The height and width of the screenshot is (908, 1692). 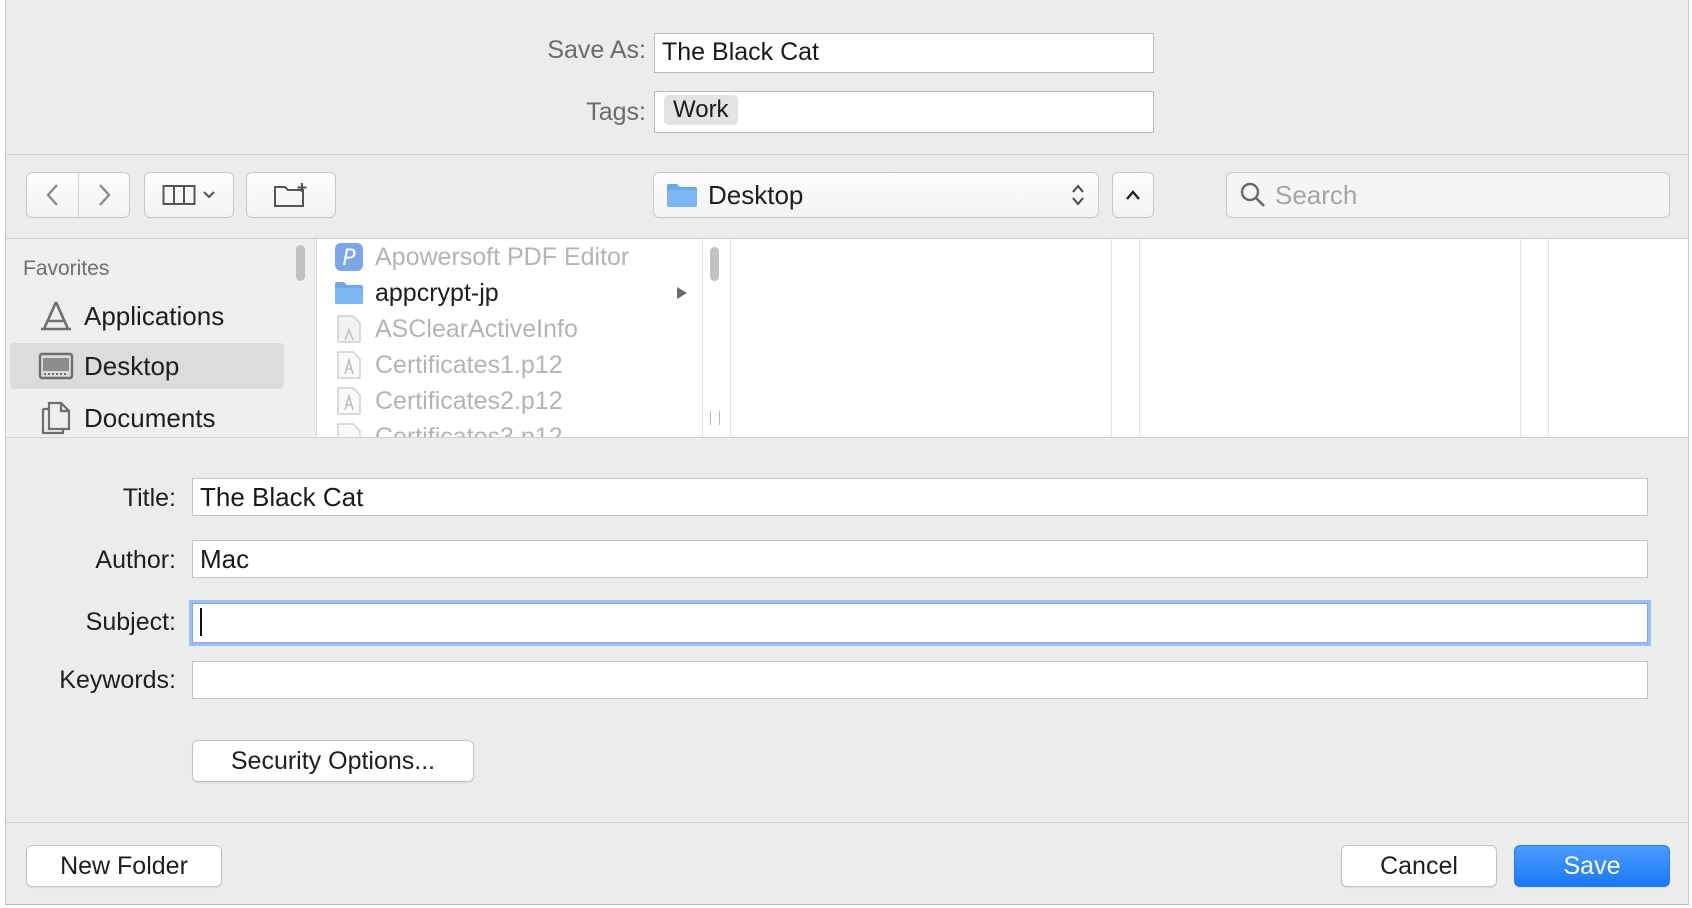 I want to click on view-options-button, so click(x=189, y=195).